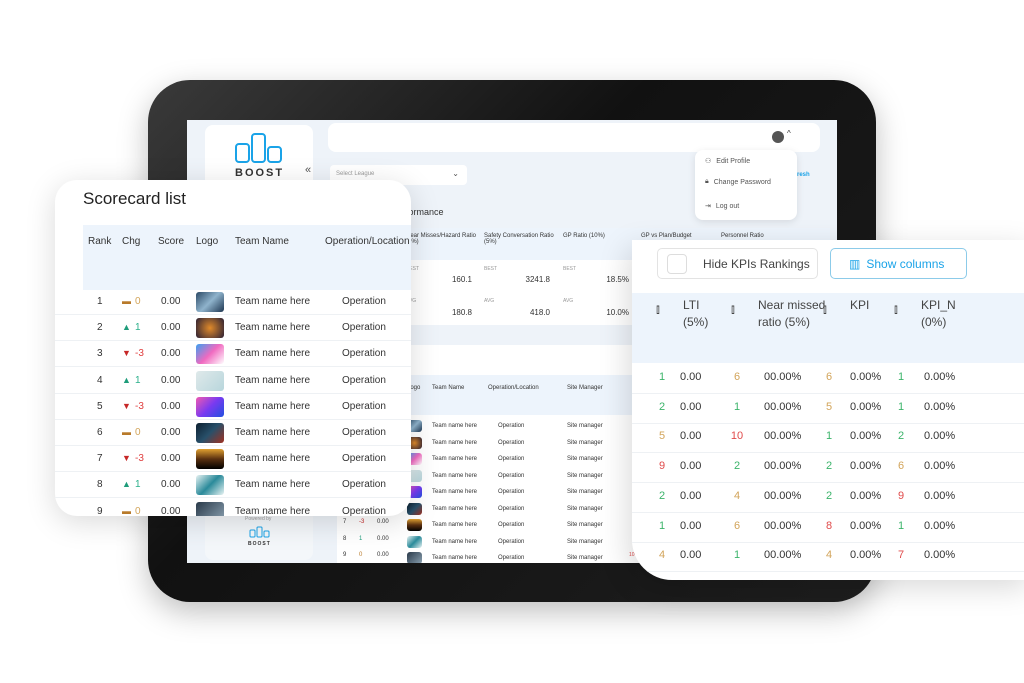  Describe the element at coordinates (677, 263) in the screenshot. I see `checkbox` at that location.